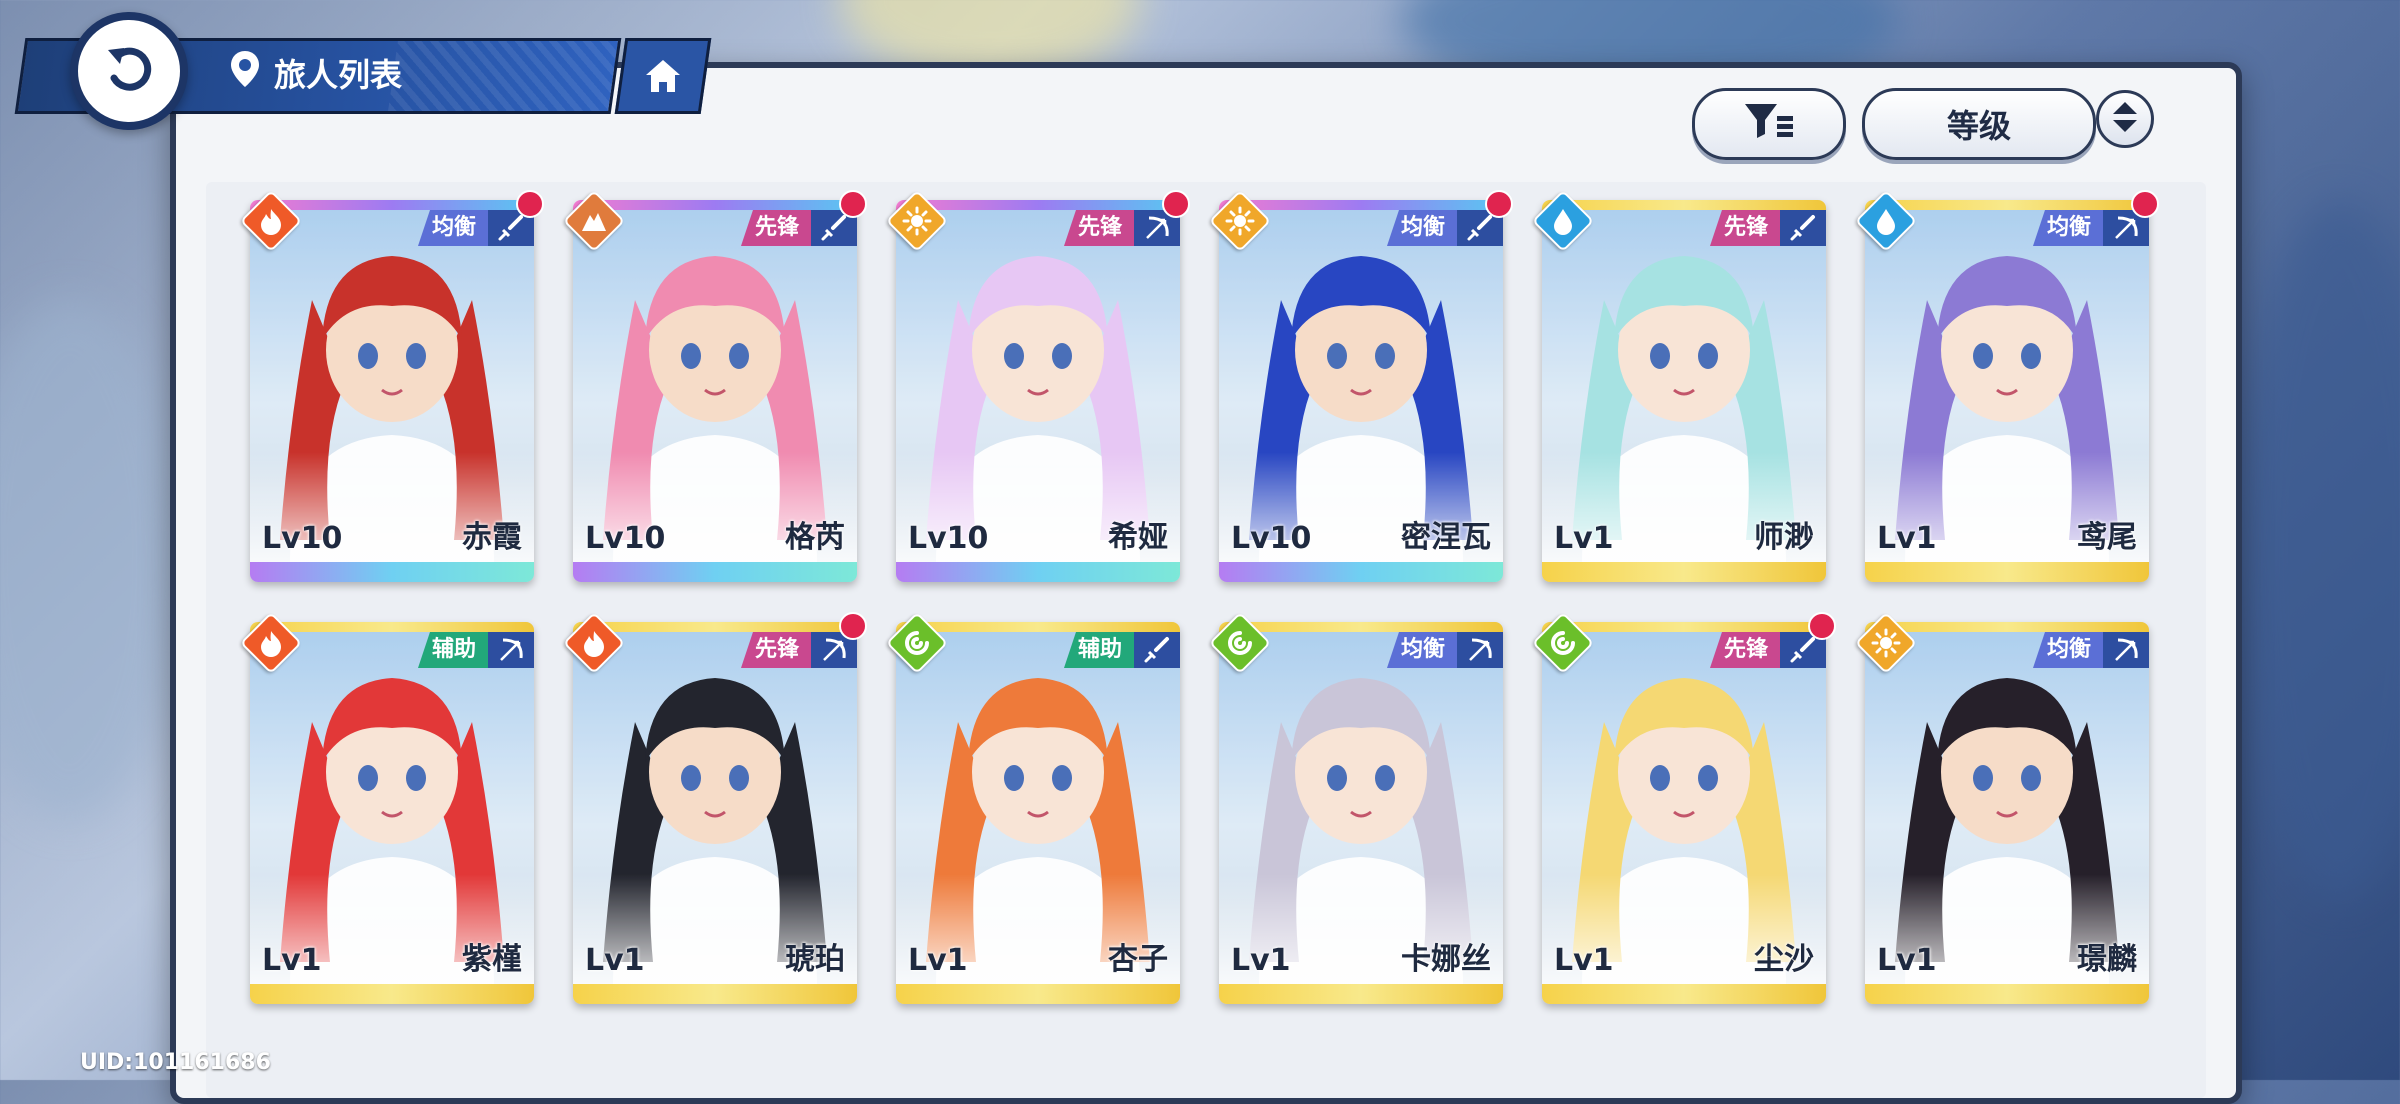 The height and width of the screenshot is (1104, 2400). Describe the element at coordinates (715, 813) in the screenshot. I see `character-card: 先锋 Lv1 琥珀` at that location.